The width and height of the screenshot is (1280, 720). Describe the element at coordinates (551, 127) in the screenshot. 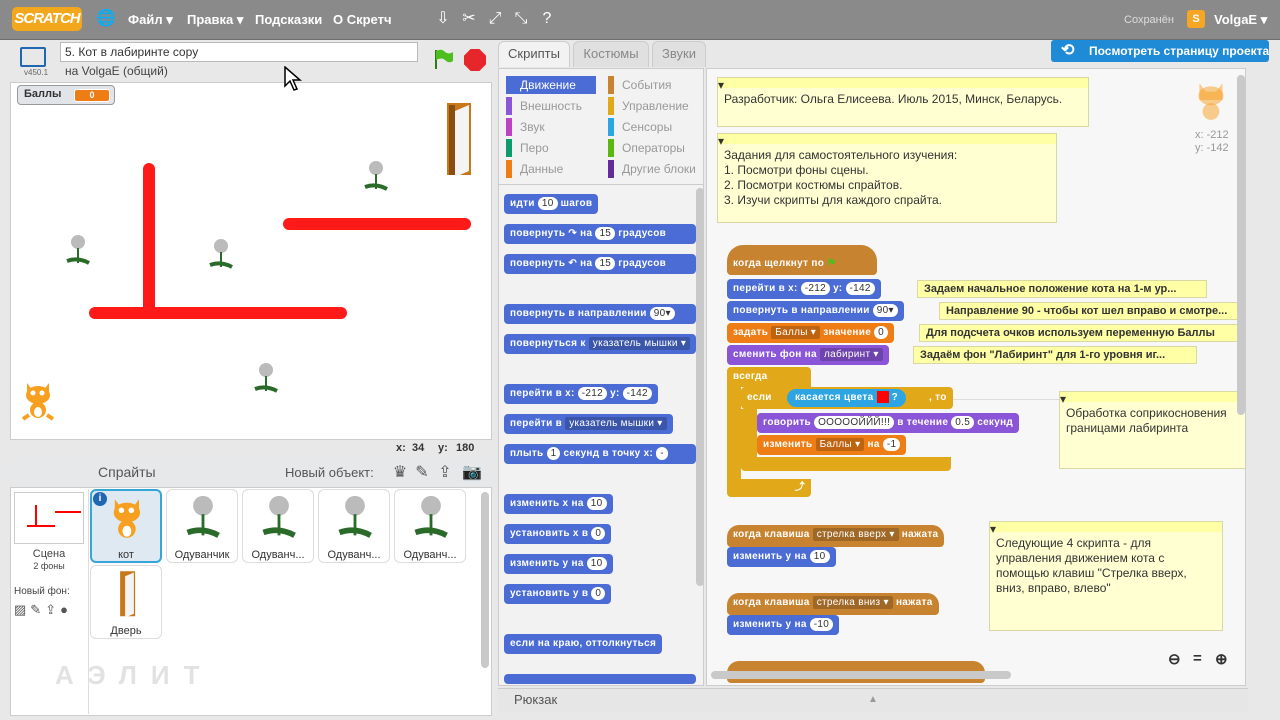

I see `category-5: Звук` at that location.